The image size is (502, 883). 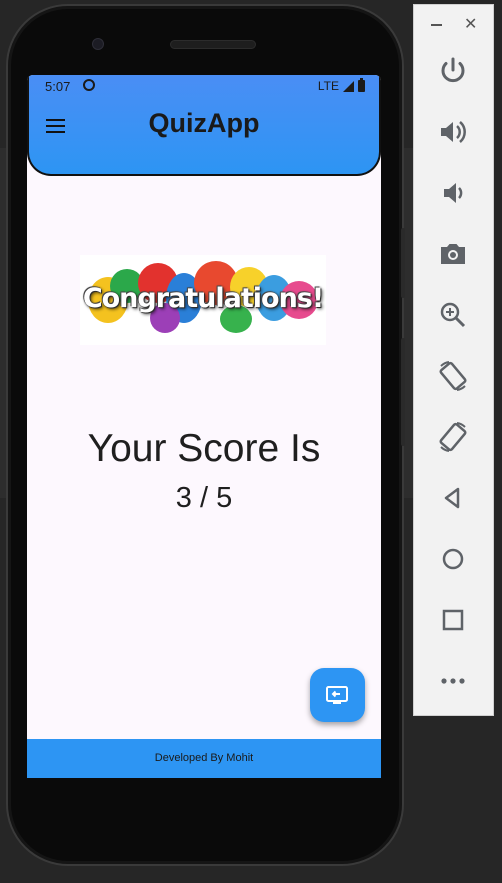 What do you see at coordinates (453, 498) in the screenshot?
I see `back-icon` at bounding box center [453, 498].